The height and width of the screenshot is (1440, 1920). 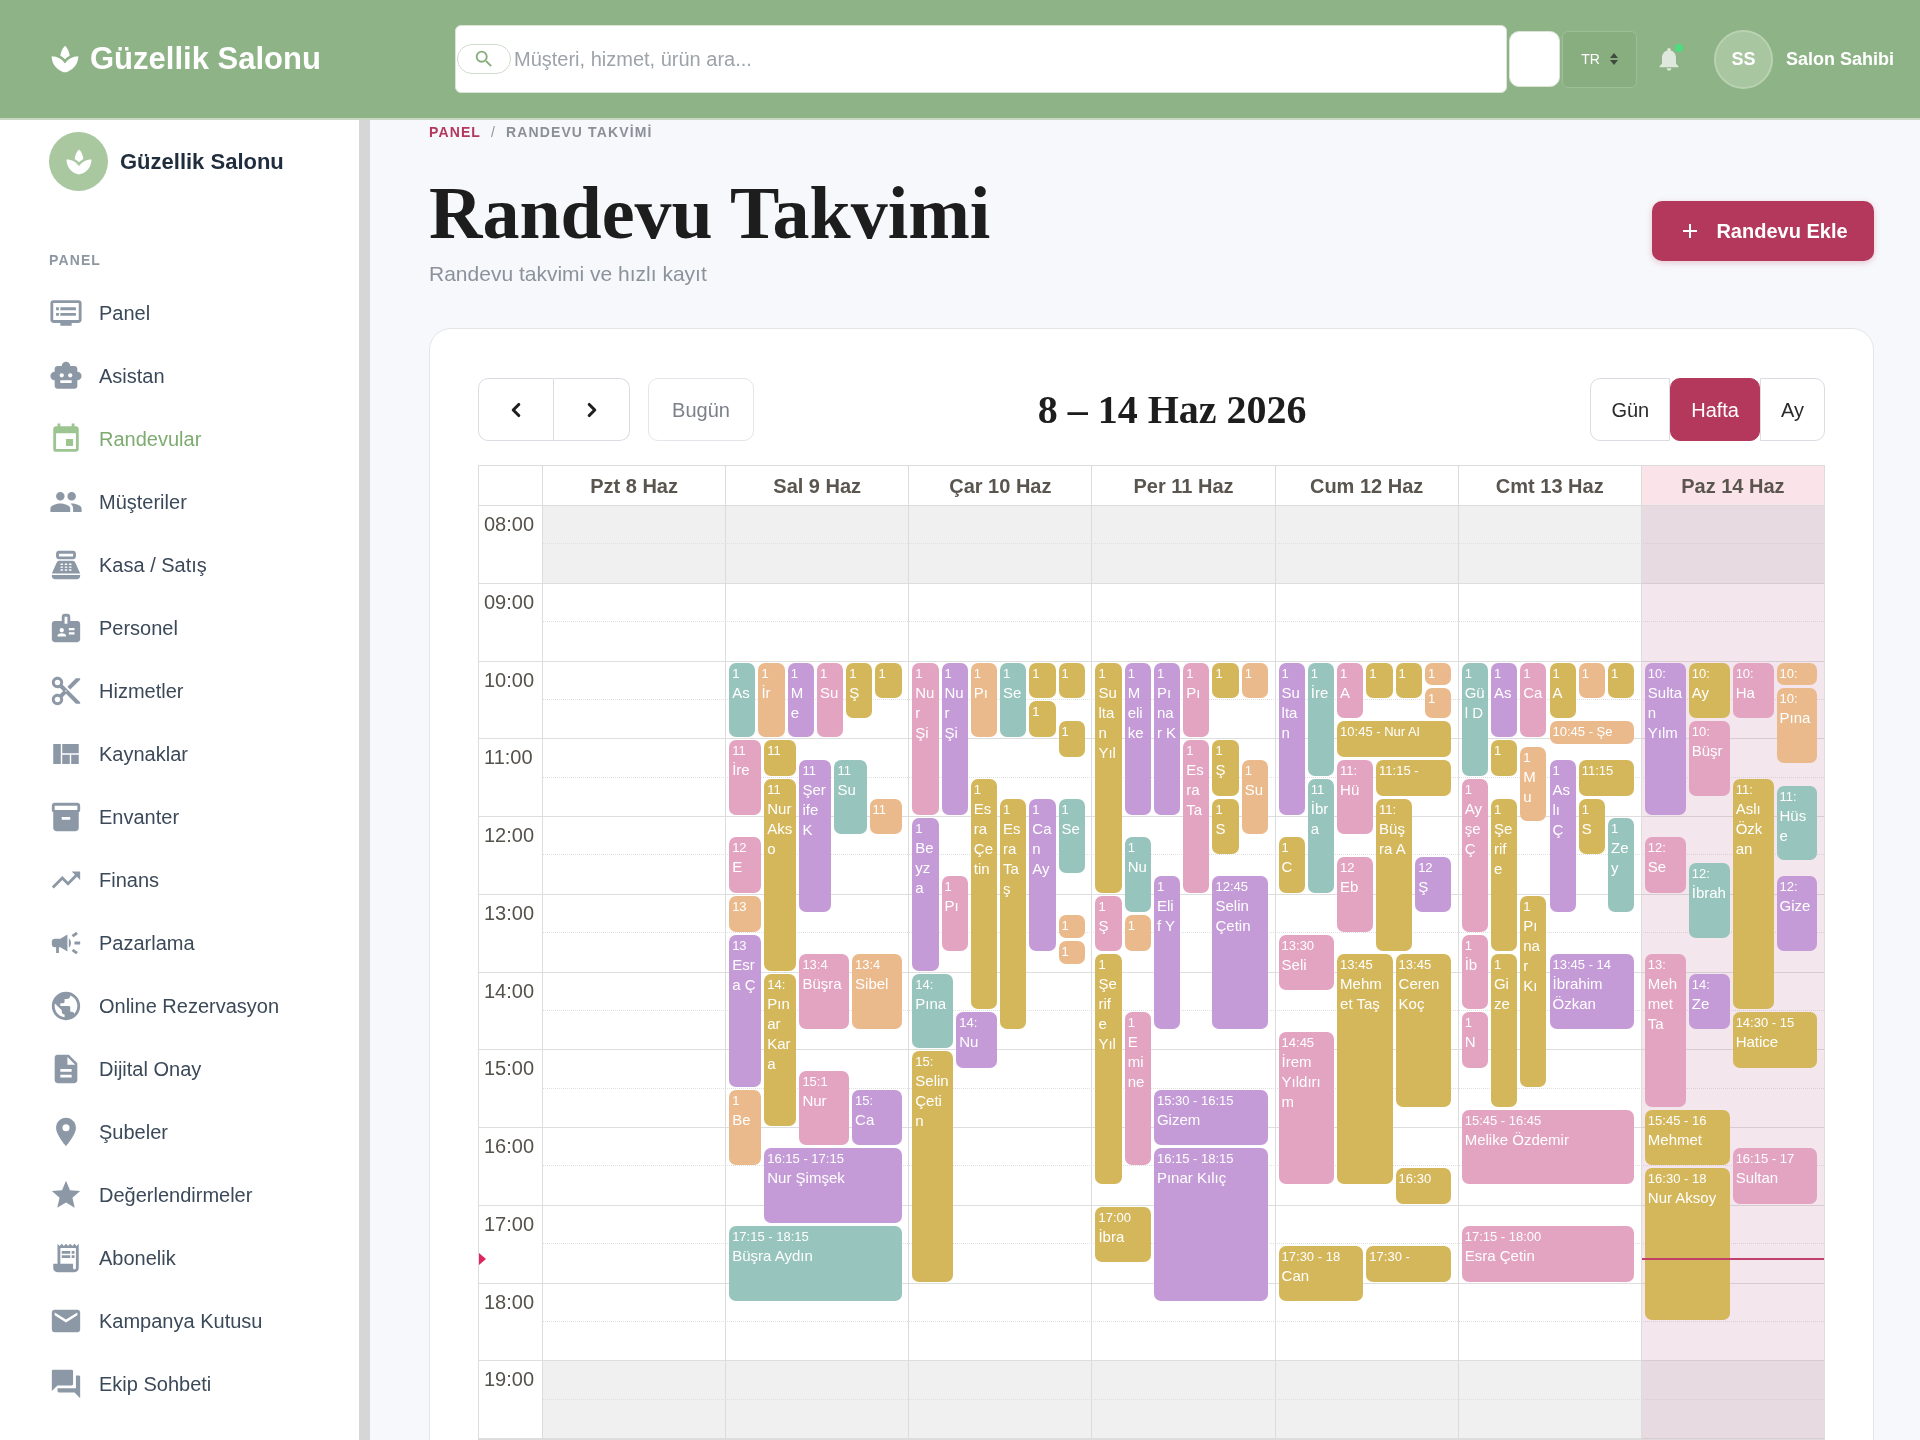 I want to click on appointment-card: 11, so click(x=780, y=758).